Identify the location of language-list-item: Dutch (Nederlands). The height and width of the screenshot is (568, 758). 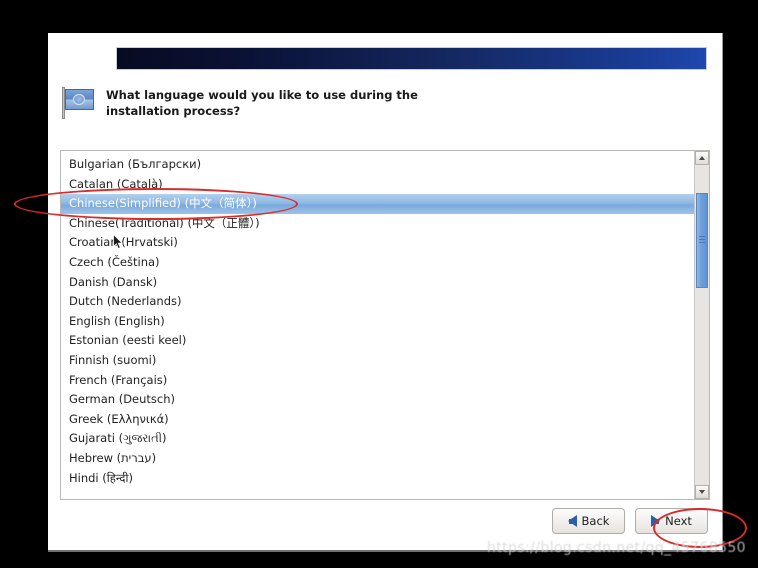
(377, 302).